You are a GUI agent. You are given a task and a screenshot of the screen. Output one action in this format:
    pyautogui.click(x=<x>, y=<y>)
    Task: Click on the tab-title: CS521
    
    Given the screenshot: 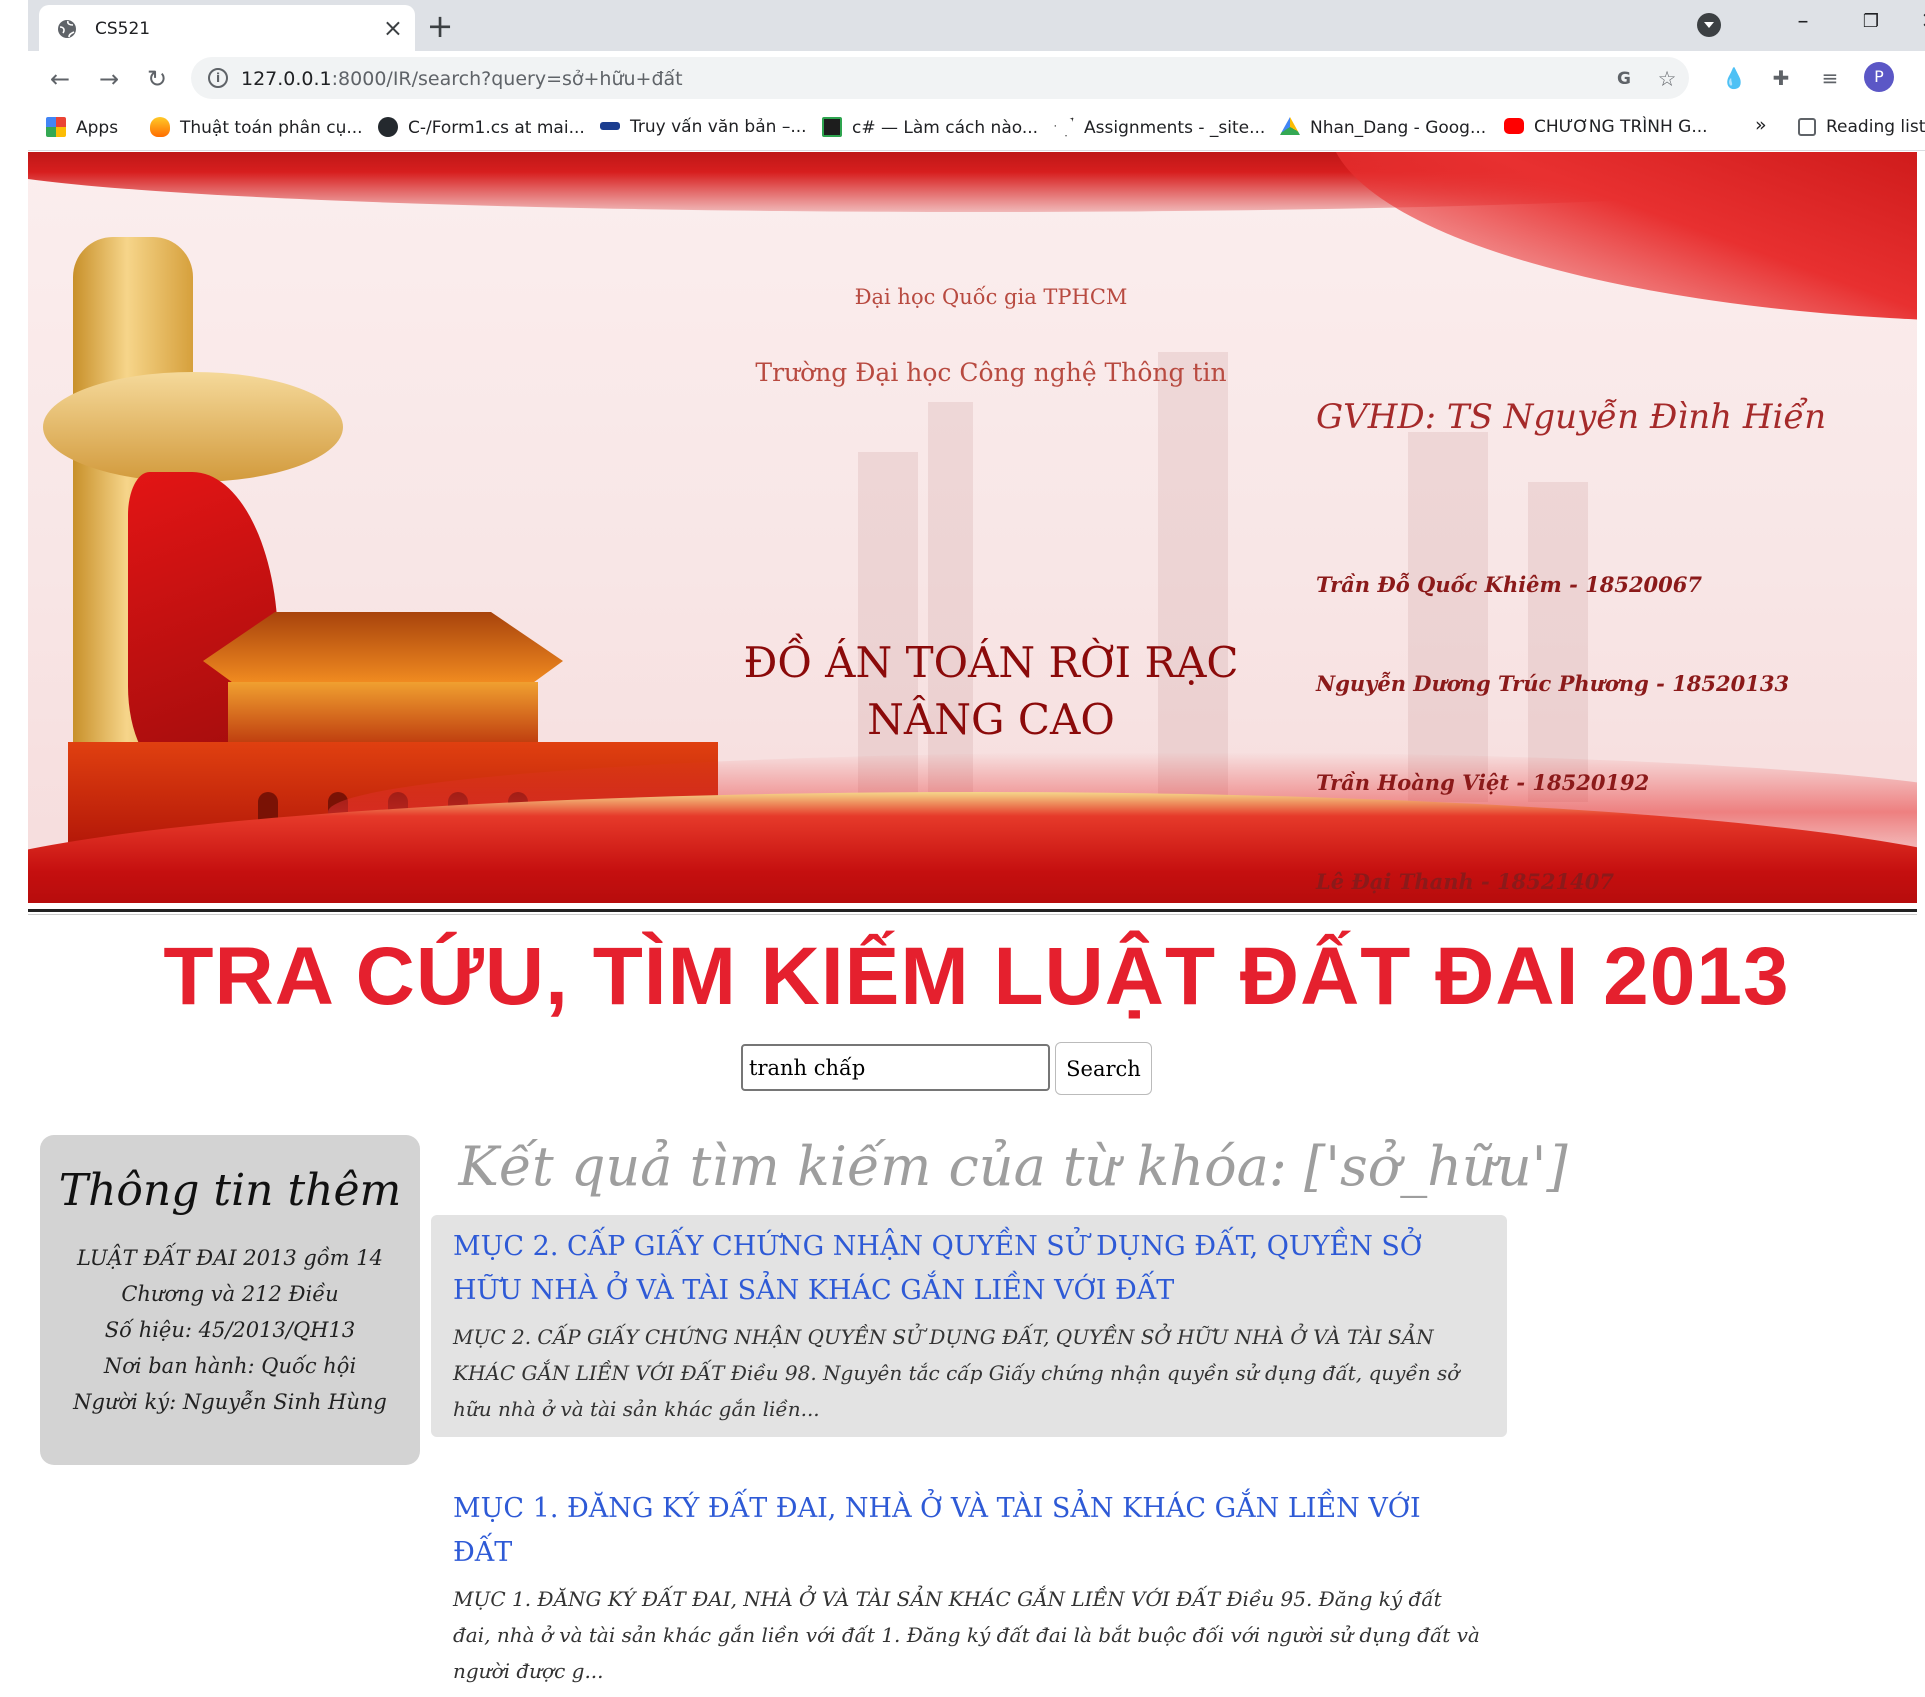 What is the action you would take?
    pyautogui.click(x=123, y=29)
    